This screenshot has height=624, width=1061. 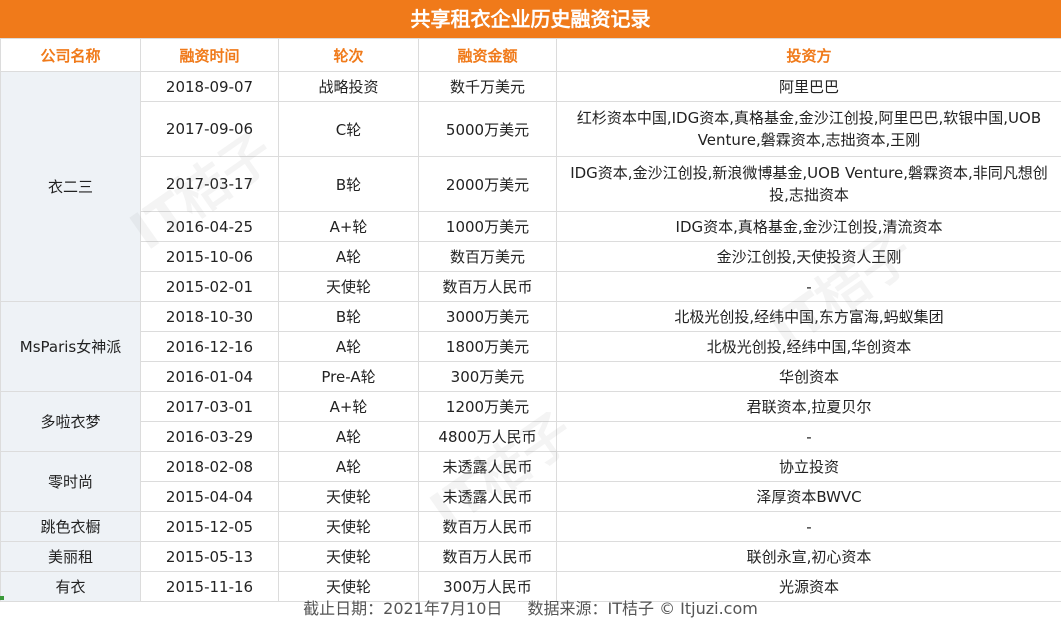 What do you see at coordinates (487, 86) in the screenshot?
I see `amount-cell: 数千万美元` at bounding box center [487, 86].